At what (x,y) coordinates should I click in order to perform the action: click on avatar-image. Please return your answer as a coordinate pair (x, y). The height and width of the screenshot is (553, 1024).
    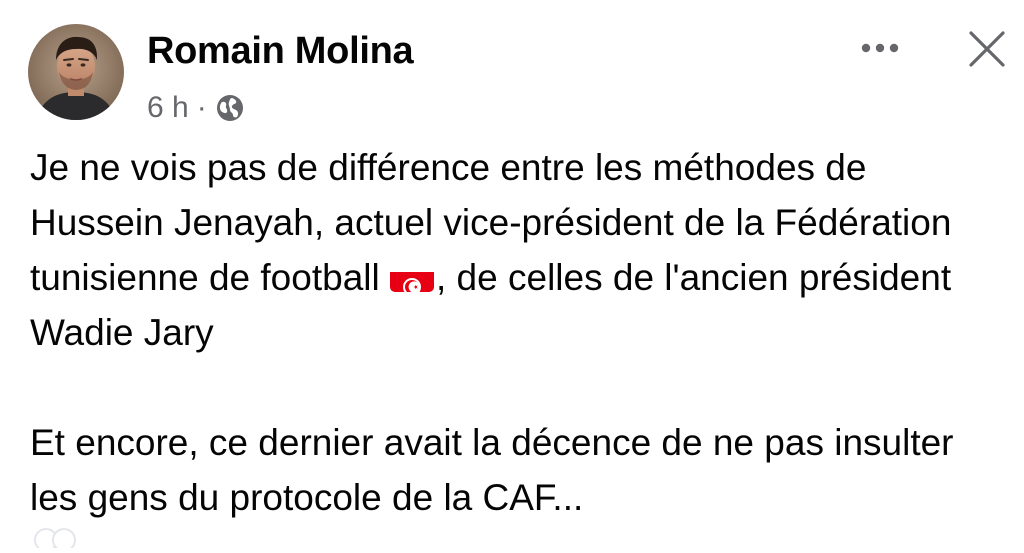
    Looking at the image, I should click on (76, 72).